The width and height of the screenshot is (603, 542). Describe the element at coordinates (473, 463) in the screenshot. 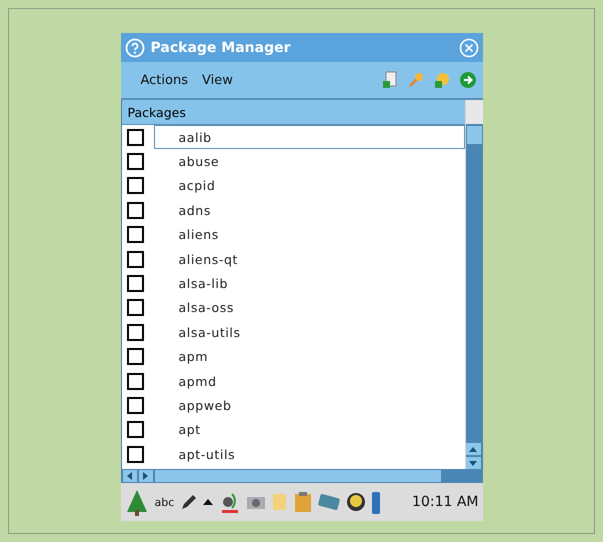

I see `scroll-down-icon` at that location.